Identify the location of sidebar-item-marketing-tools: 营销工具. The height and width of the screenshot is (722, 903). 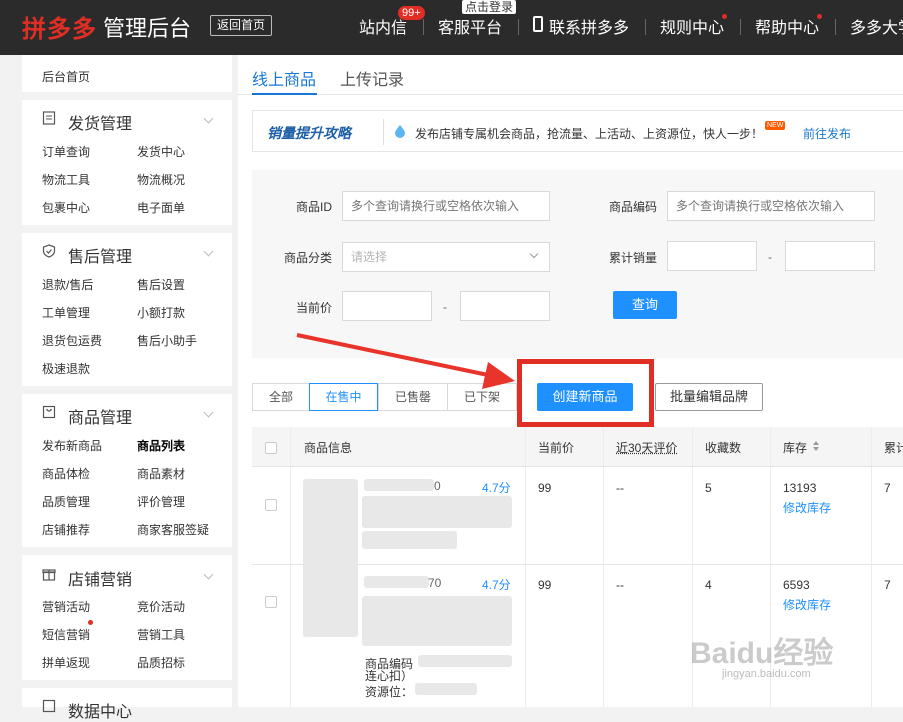
(161, 634).